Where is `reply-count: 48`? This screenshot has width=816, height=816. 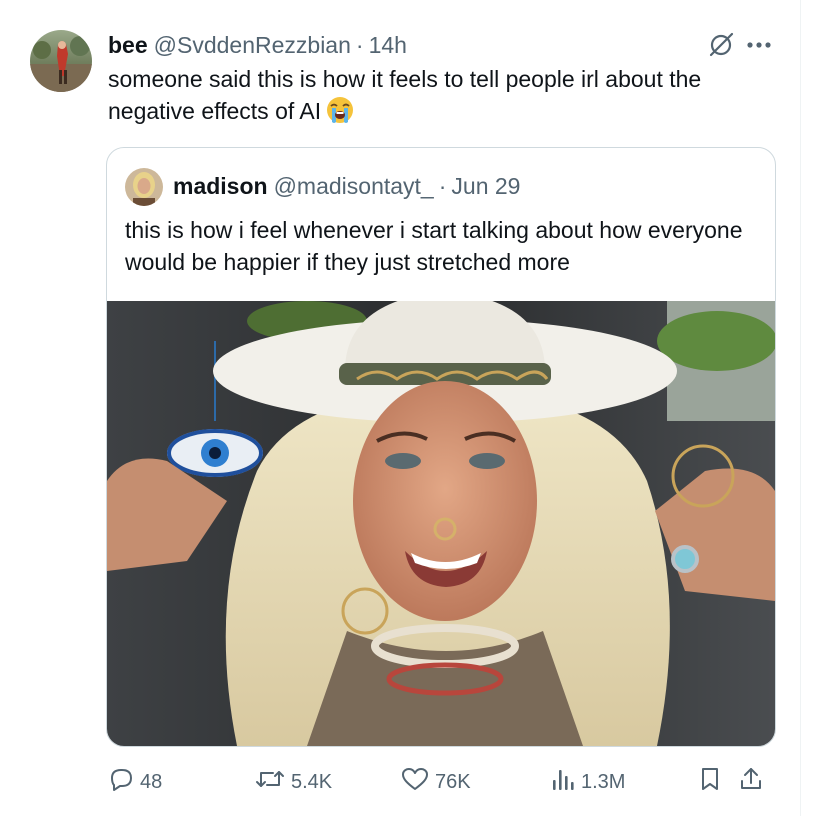 reply-count: 48 is located at coordinates (151, 781).